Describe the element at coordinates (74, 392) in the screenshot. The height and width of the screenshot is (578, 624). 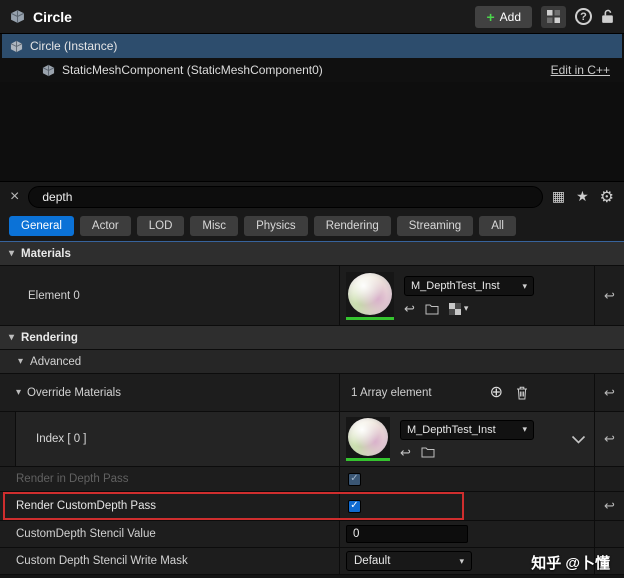
I see `override-materials-label: Override Materials` at that location.